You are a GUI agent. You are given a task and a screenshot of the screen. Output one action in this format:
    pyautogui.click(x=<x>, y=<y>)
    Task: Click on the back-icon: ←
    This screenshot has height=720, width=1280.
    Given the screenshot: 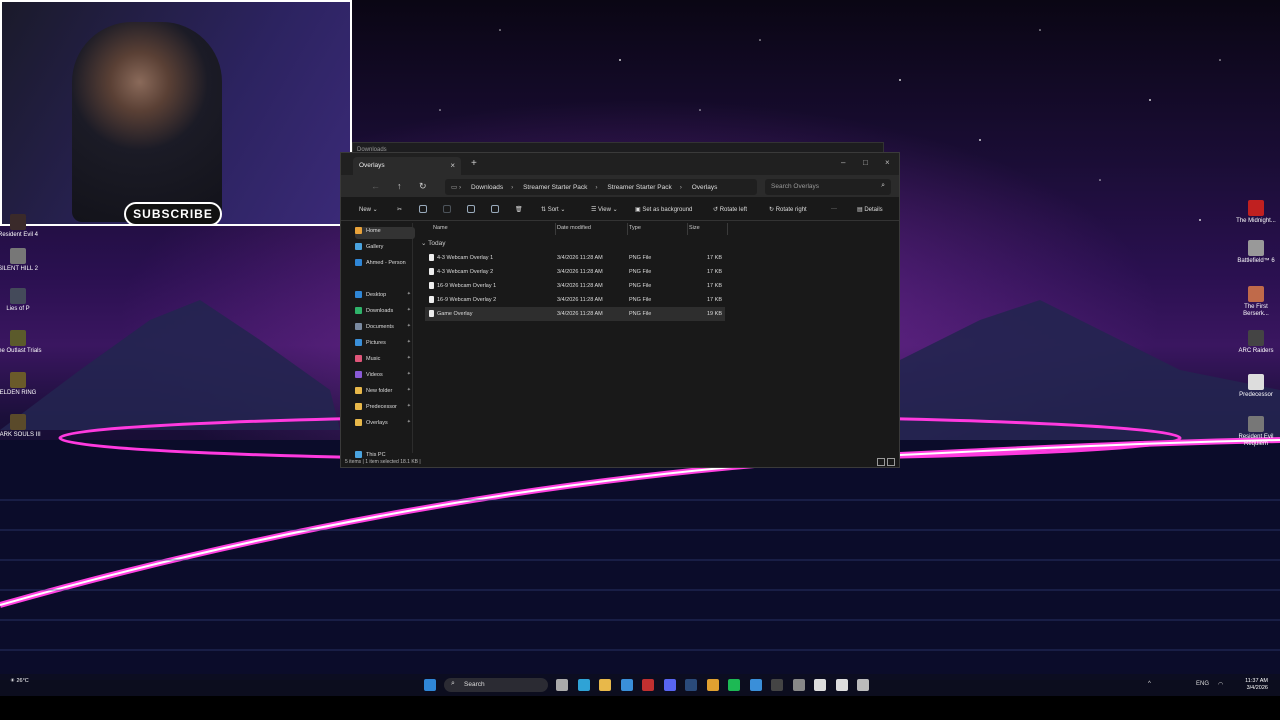 What is the action you would take?
    pyautogui.click(x=375, y=186)
    